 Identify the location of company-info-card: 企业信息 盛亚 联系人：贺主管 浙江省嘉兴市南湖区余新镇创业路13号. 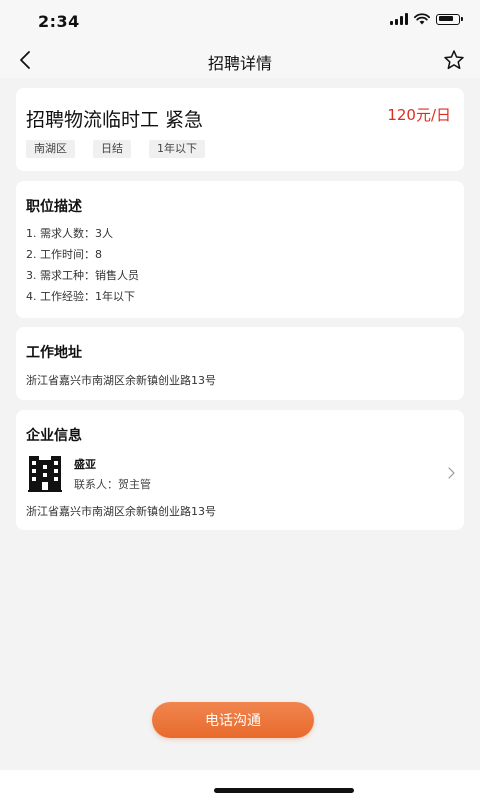
(240, 470).